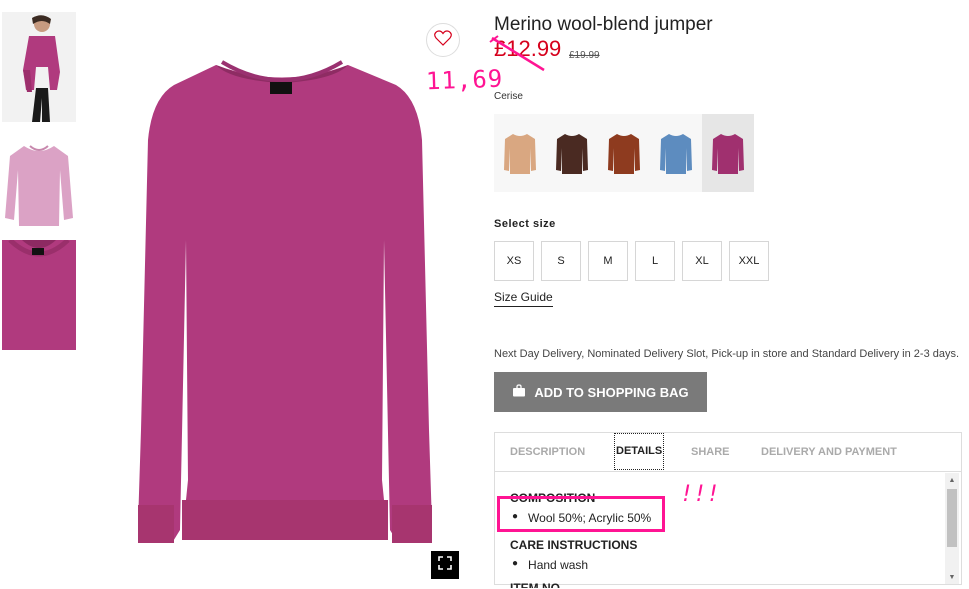 The image size is (969, 589). Describe the element at coordinates (749, 261) in the screenshot. I see `size-xxl-button: XXL` at that location.